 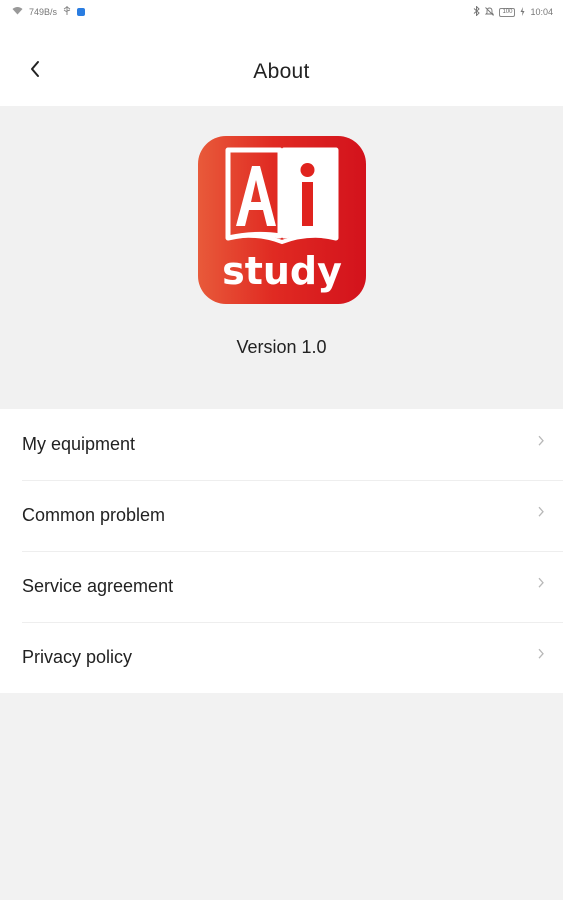 I want to click on app-logo: study, so click(x=282, y=220).